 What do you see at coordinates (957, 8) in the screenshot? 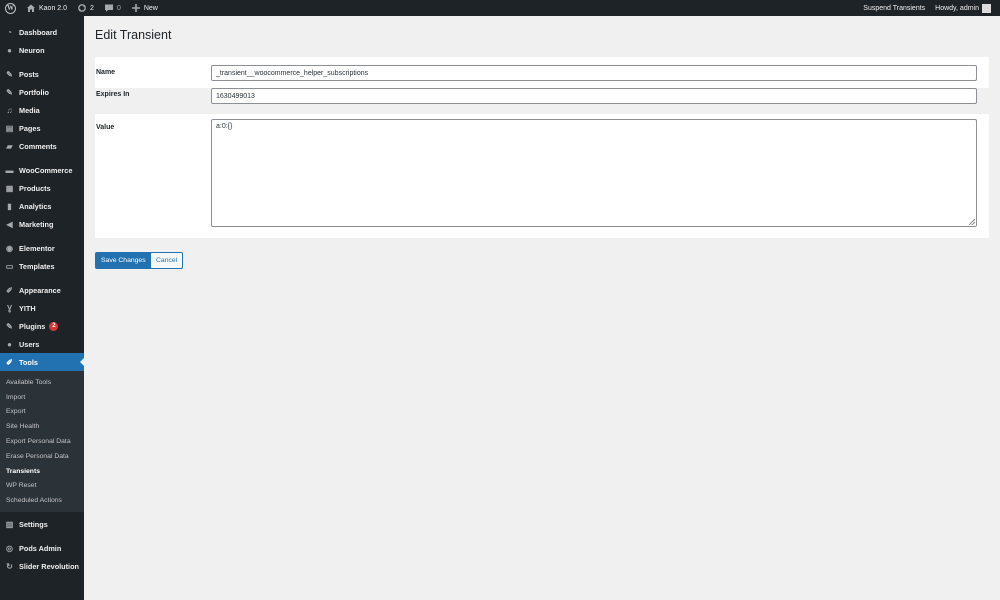
I see `howdy-label: Howdy, admin` at bounding box center [957, 8].